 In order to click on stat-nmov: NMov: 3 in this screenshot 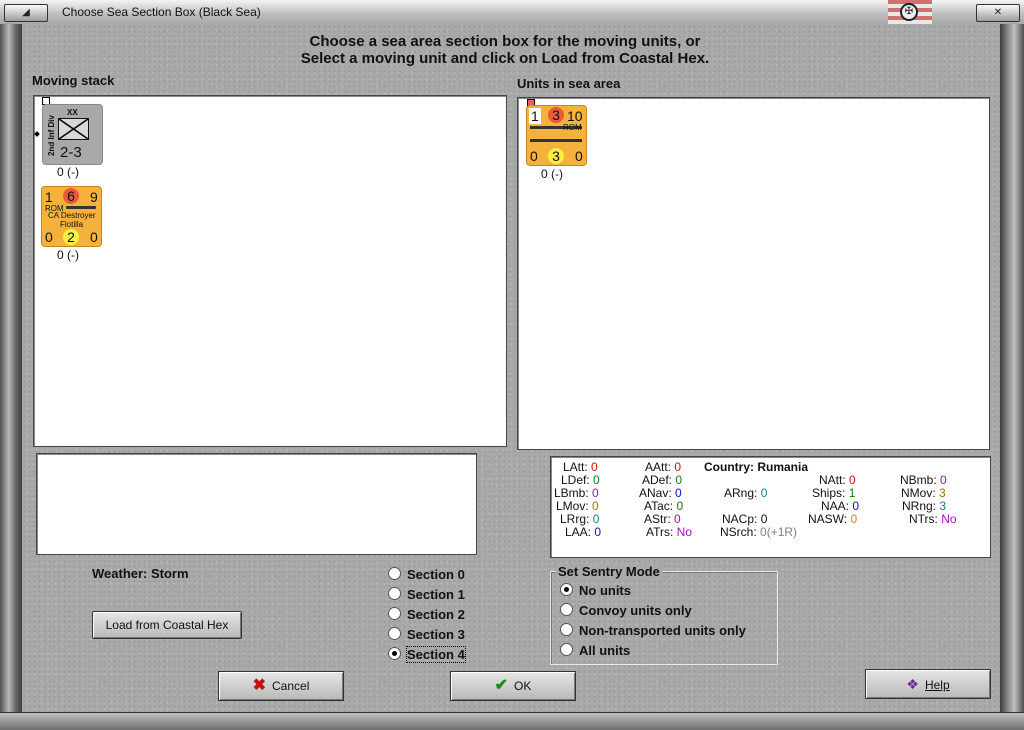, I will do `click(923, 493)`.